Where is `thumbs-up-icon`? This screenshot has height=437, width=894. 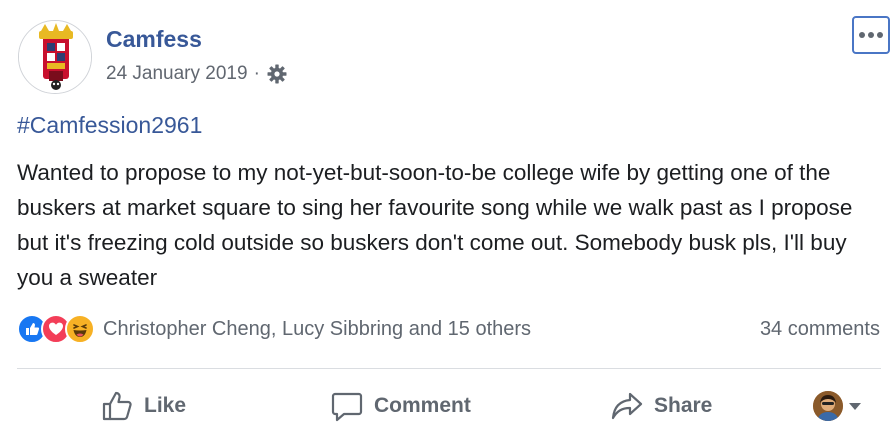 thumbs-up-icon is located at coordinates (117, 406).